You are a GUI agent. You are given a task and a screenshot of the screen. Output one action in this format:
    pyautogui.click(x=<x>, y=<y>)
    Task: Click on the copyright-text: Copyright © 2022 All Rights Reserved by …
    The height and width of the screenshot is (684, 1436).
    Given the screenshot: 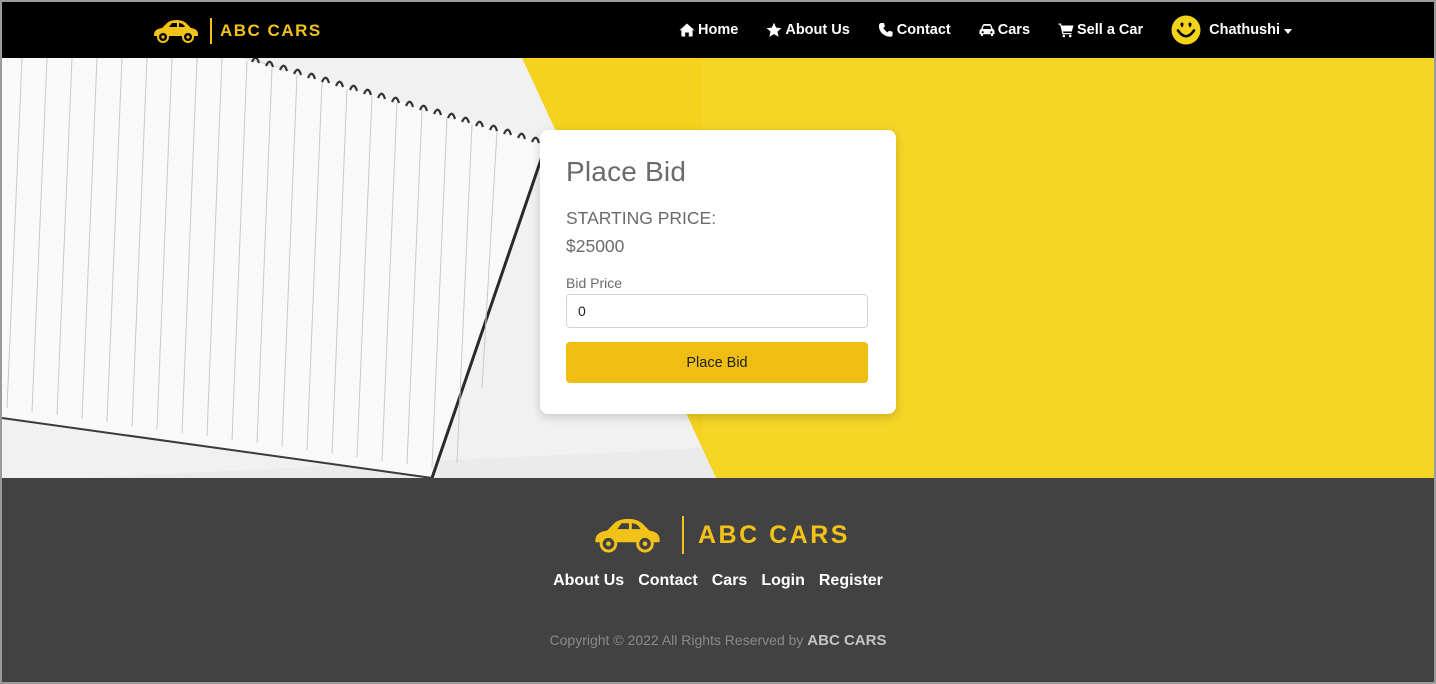 What is the action you would take?
    pyautogui.click(x=718, y=640)
    